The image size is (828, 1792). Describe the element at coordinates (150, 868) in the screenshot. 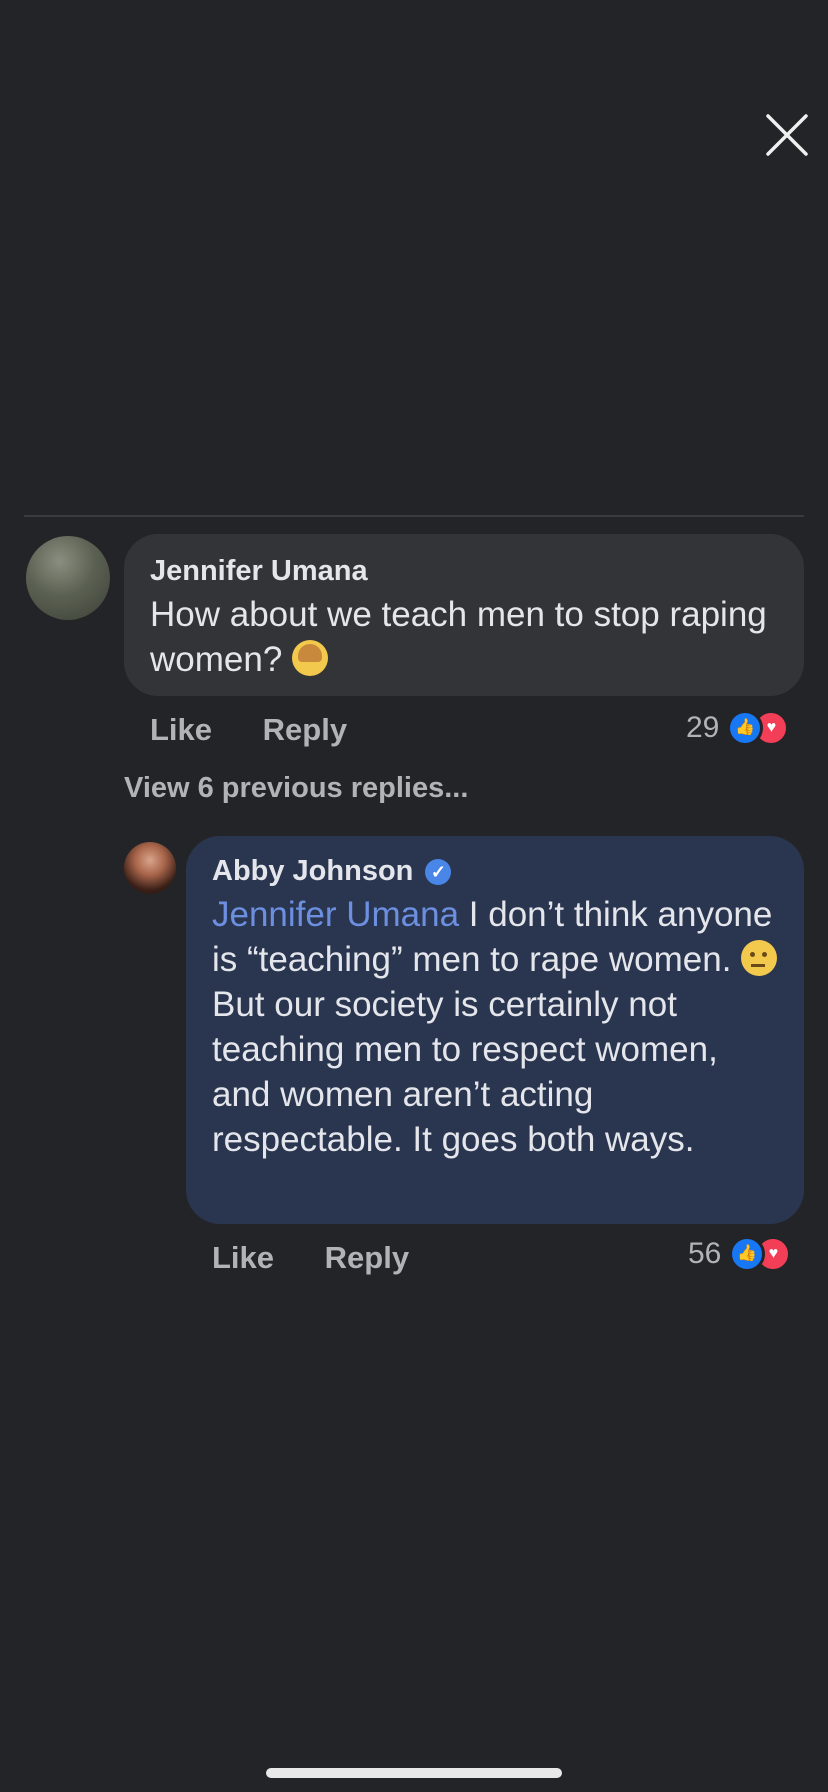

I see `avatar-abby-johnson` at that location.